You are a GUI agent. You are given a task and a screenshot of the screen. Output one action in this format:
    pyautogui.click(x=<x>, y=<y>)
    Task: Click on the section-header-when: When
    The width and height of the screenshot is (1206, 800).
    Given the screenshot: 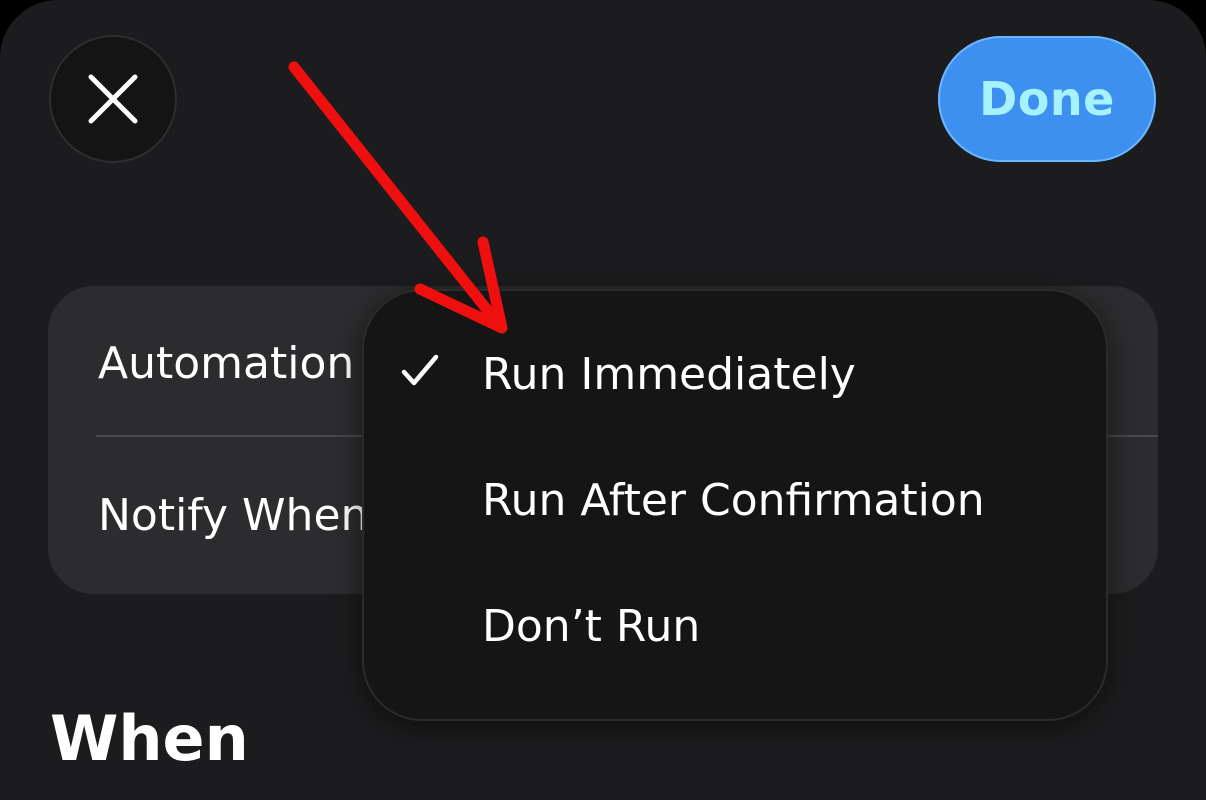 What is the action you would take?
    pyautogui.click(x=149, y=738)
    